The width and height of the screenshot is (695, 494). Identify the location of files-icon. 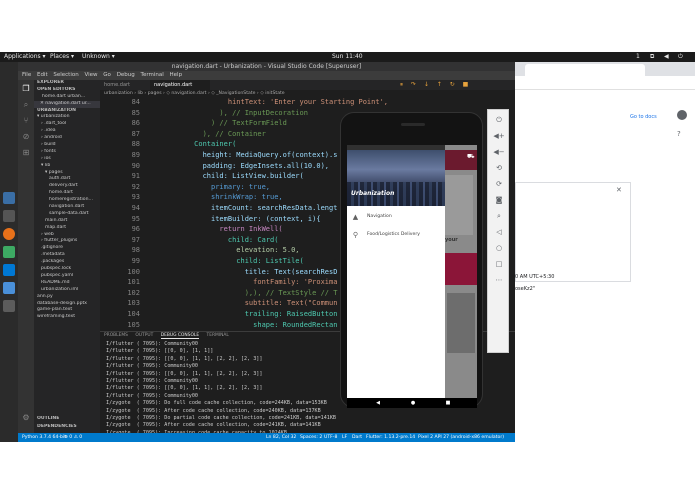
(9, 198).